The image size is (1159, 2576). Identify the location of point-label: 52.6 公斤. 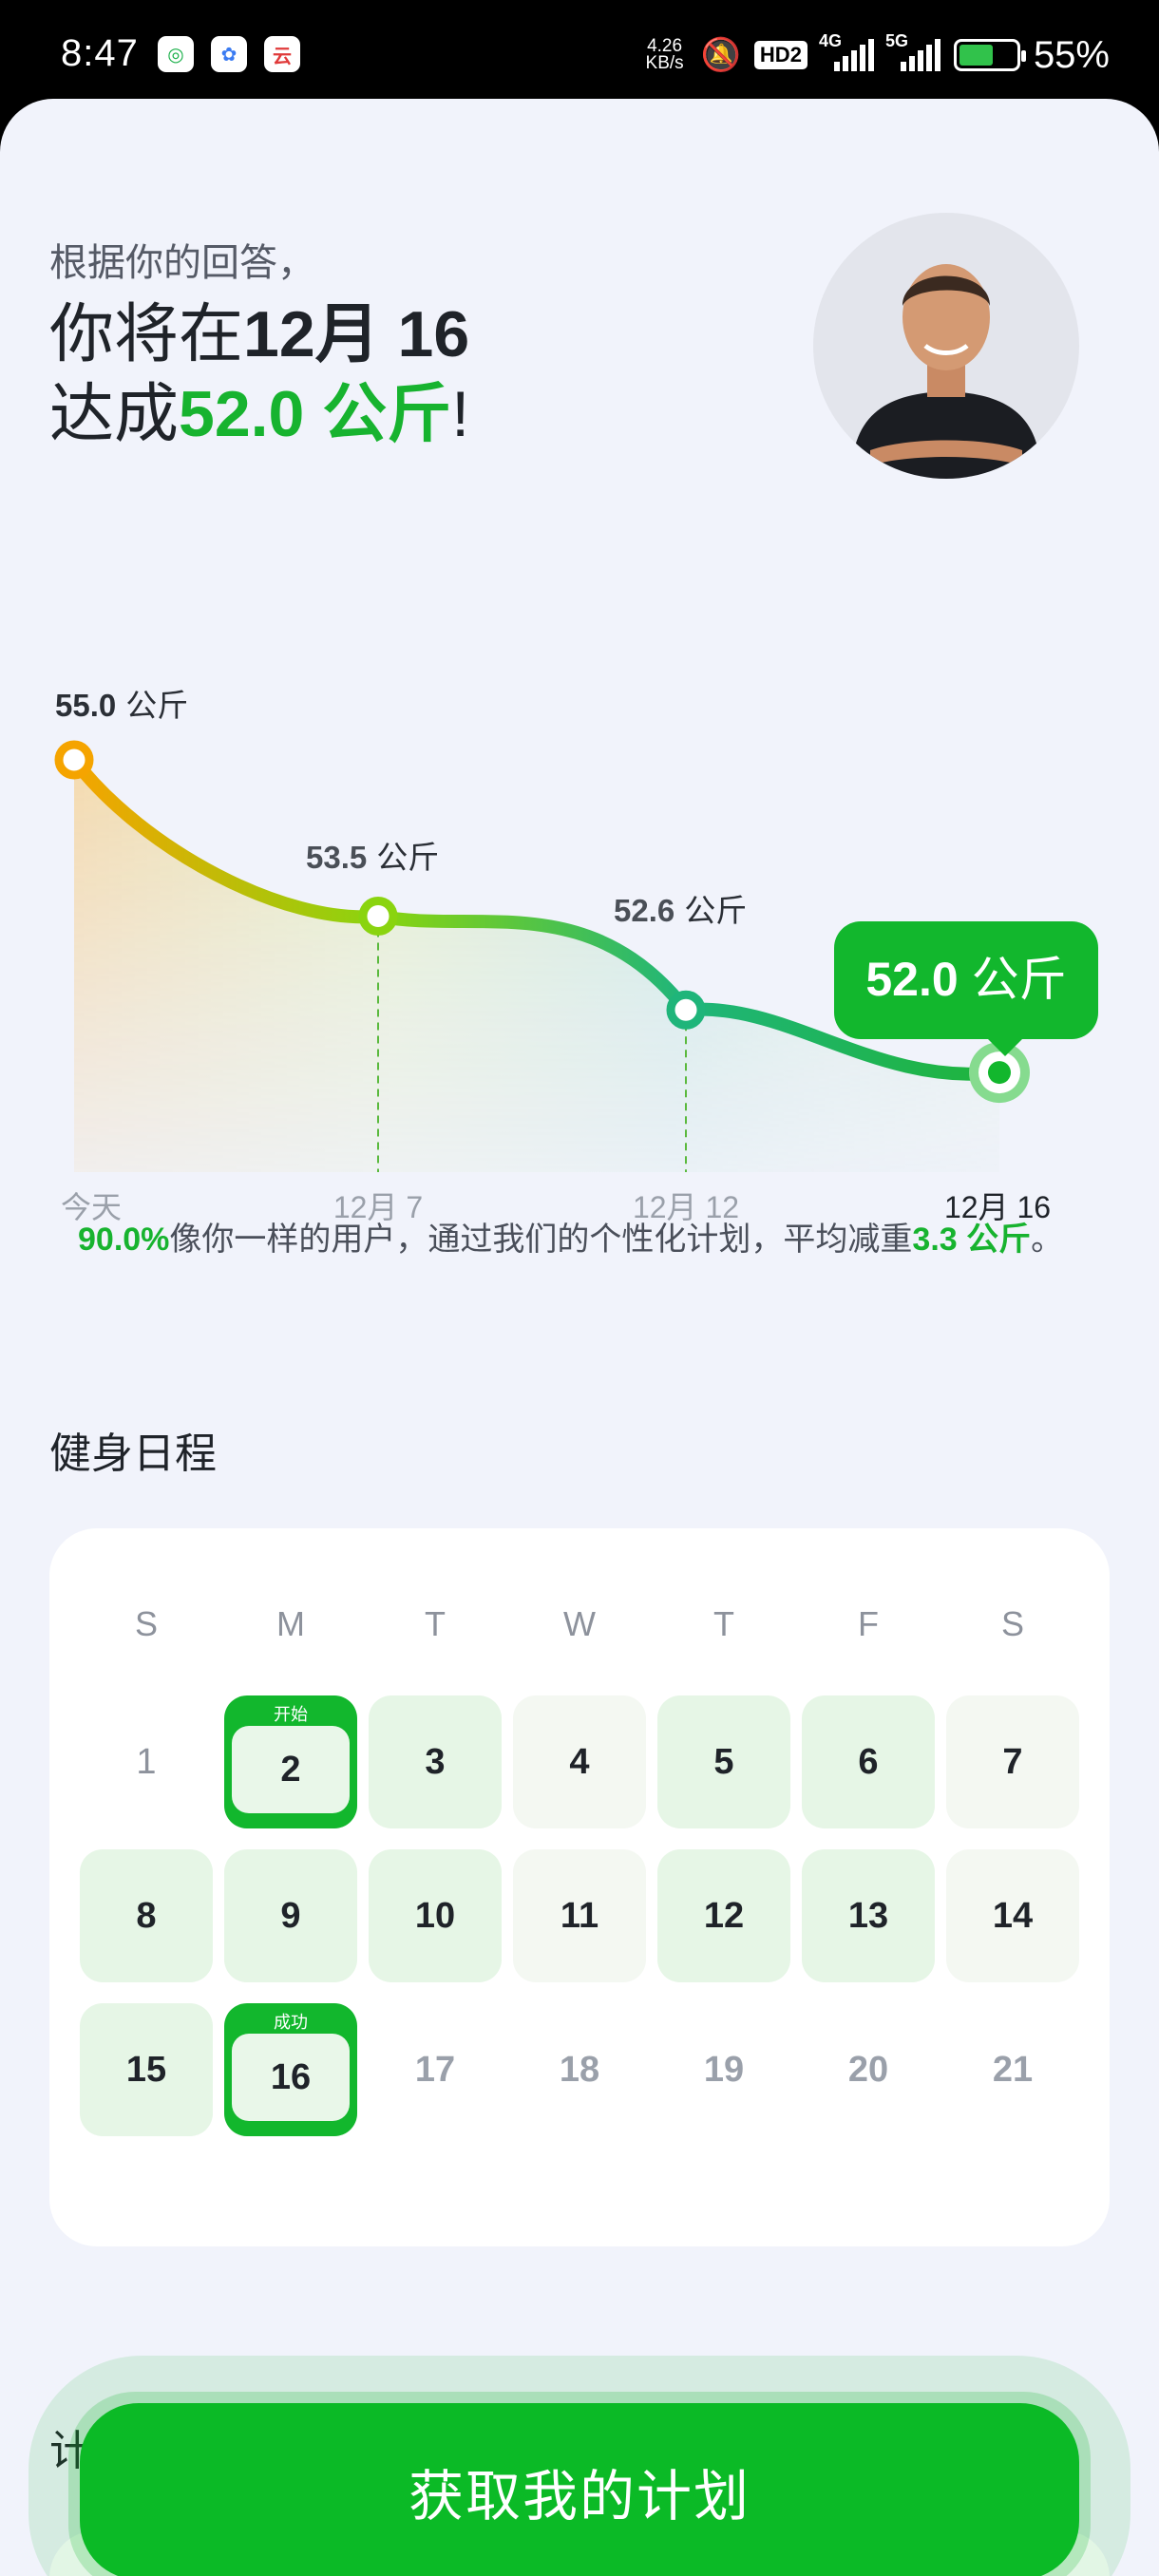
(680, 910).